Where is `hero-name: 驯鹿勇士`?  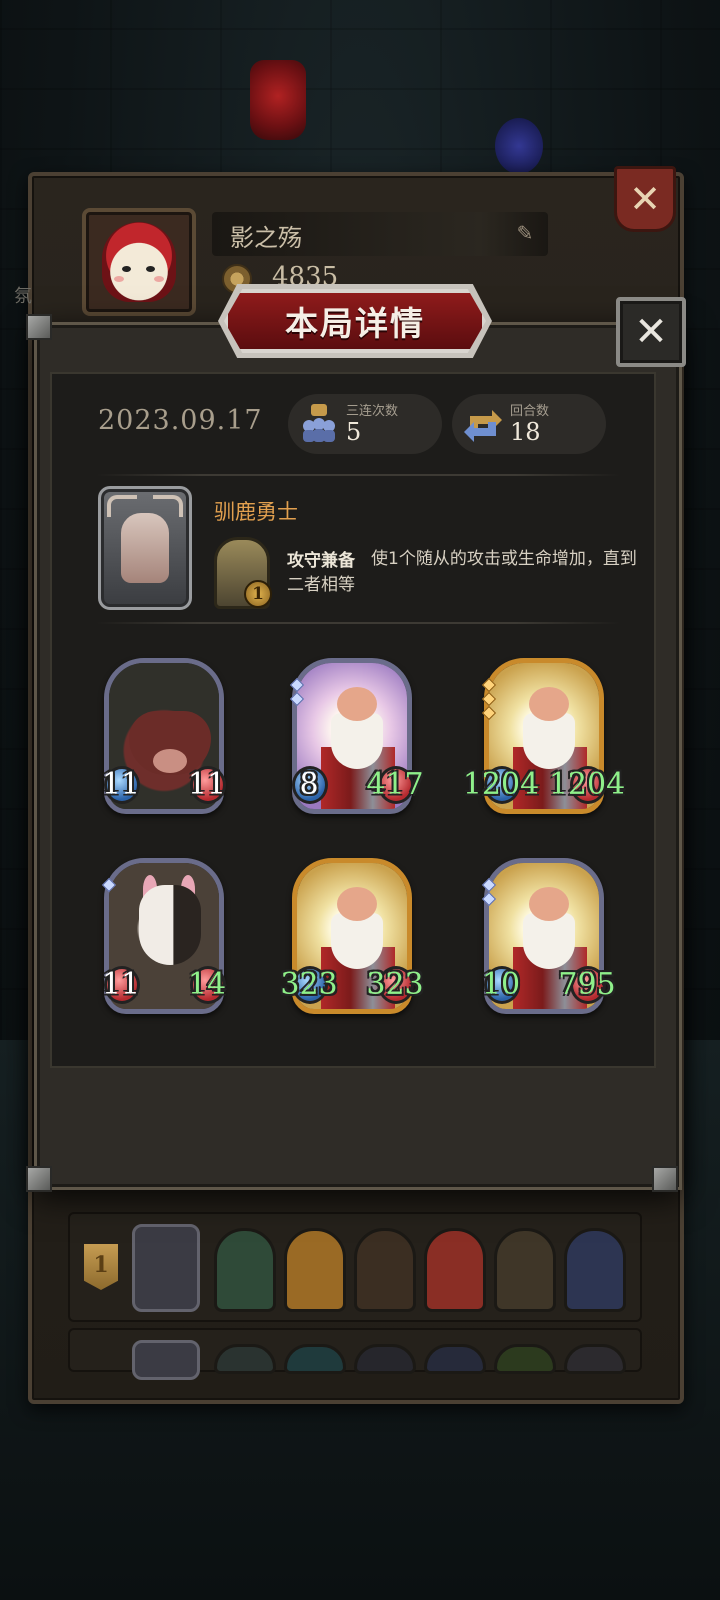 hero-name: 驯鹿勇士 is located at coordinates (256, 512).